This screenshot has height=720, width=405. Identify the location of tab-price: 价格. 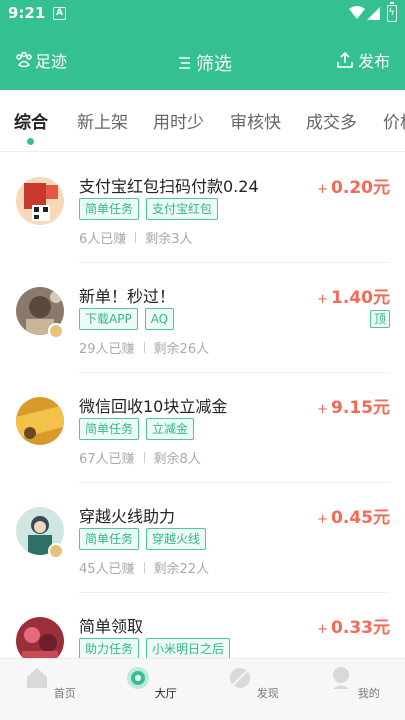
(394, 120).